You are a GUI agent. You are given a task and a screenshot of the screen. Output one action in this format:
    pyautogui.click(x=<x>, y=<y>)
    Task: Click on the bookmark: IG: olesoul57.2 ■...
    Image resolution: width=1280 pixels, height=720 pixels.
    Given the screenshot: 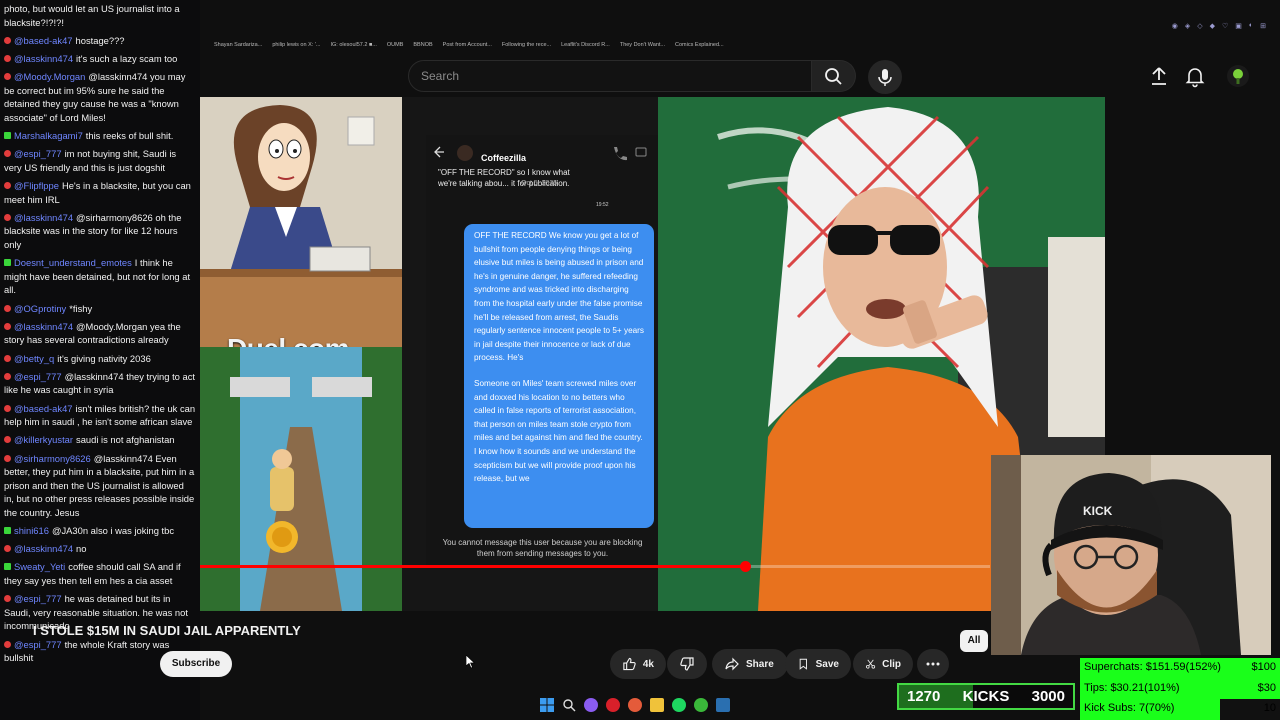 What is the action you would take?
    pyautogui.click(x=353, y=45)
    